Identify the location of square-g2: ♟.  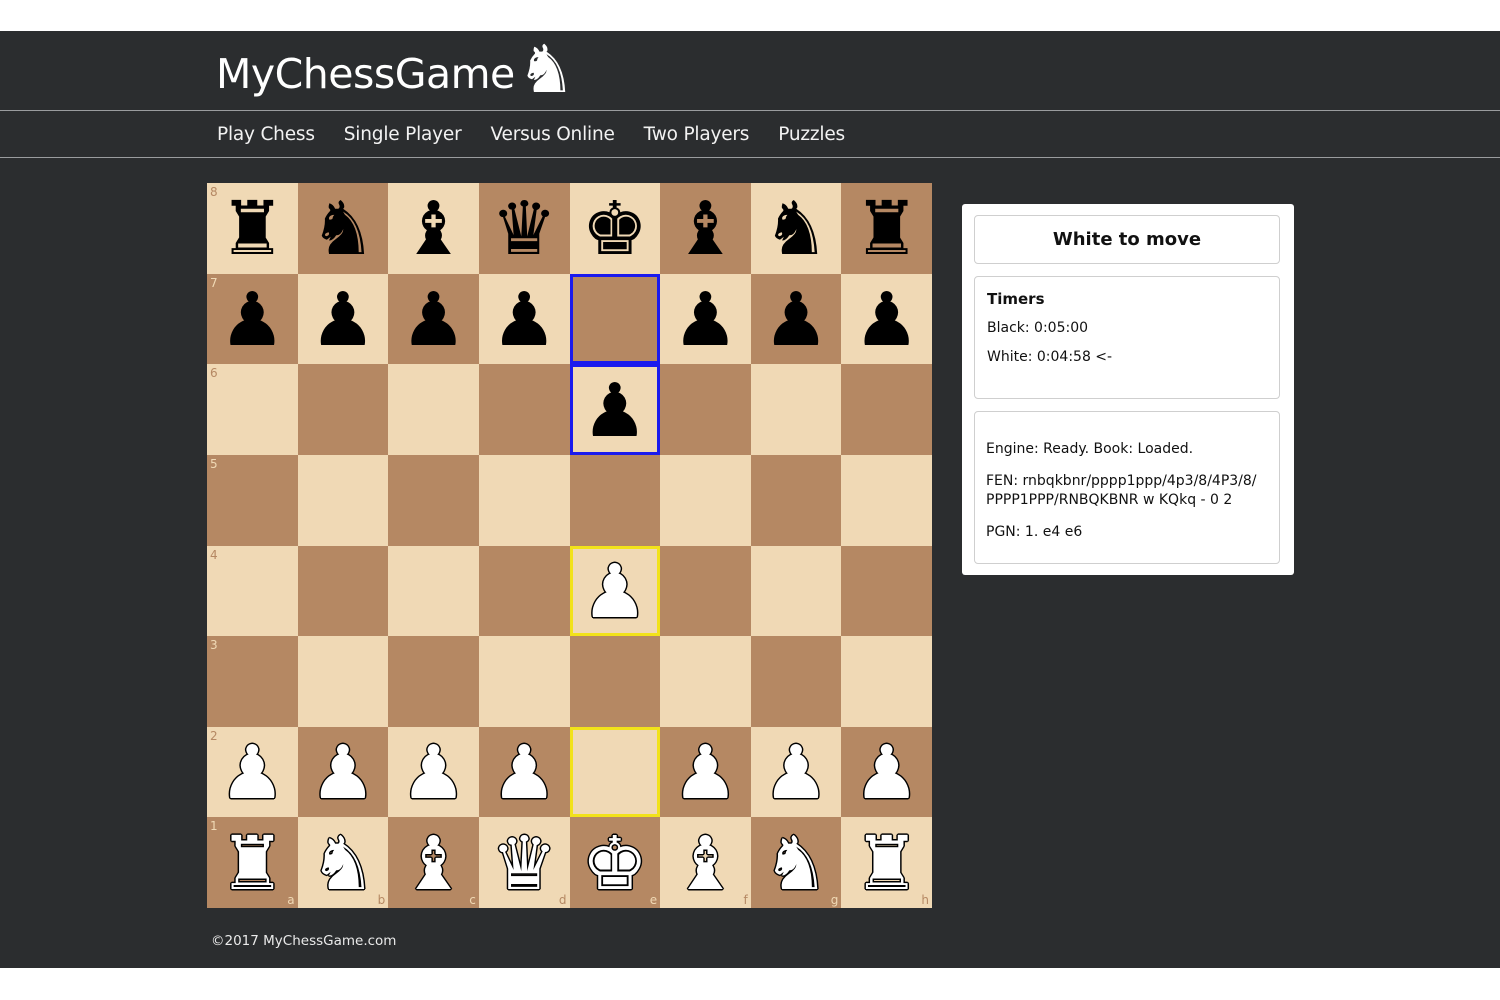
(796, 772).